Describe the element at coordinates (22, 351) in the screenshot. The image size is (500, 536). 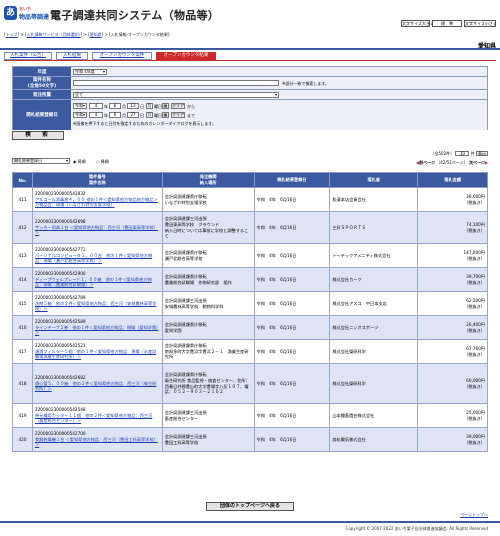
I see `row-no: 417` at that location.